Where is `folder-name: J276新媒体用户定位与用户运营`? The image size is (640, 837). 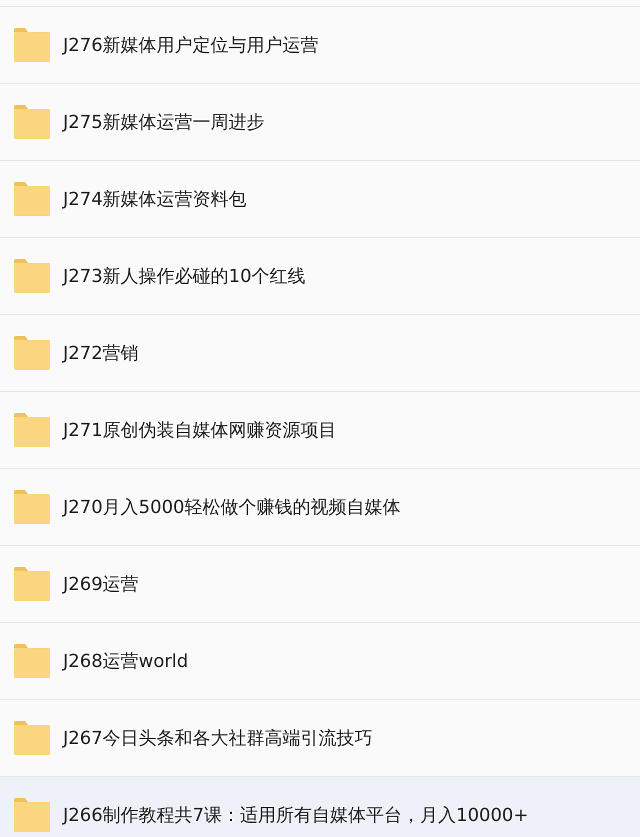 folder-name: J276新媒体用户定位与用户运营 is located at coordinates (191, 45).